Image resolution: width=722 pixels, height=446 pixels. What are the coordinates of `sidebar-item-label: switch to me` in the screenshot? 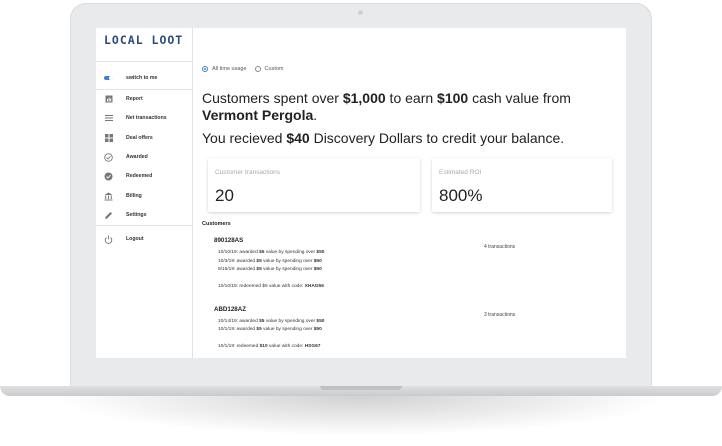 It's located at (142, 78).